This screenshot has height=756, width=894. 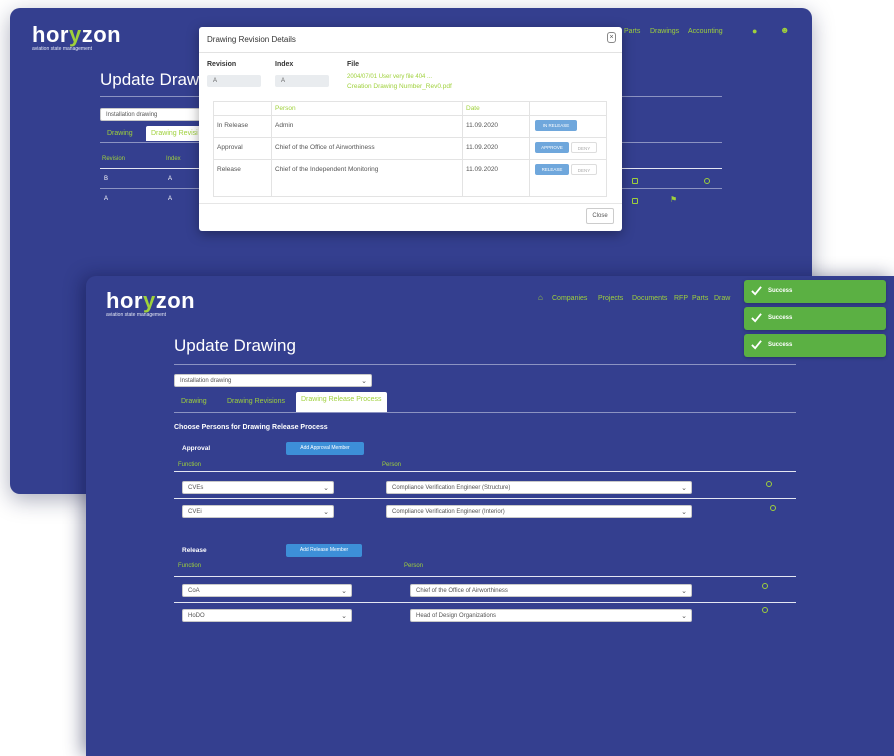 I want to click on release-function-select: HoDO ⌄, so click(x=267, y=615).